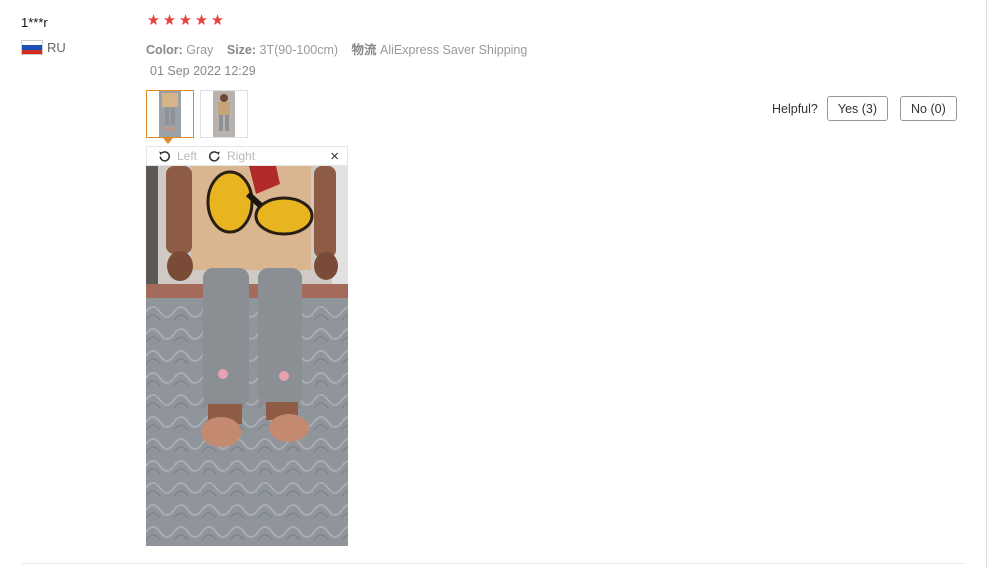  Describe the element at coordinates (32, 47) in the screenshot. I see `russia-flag-icon` at that location.